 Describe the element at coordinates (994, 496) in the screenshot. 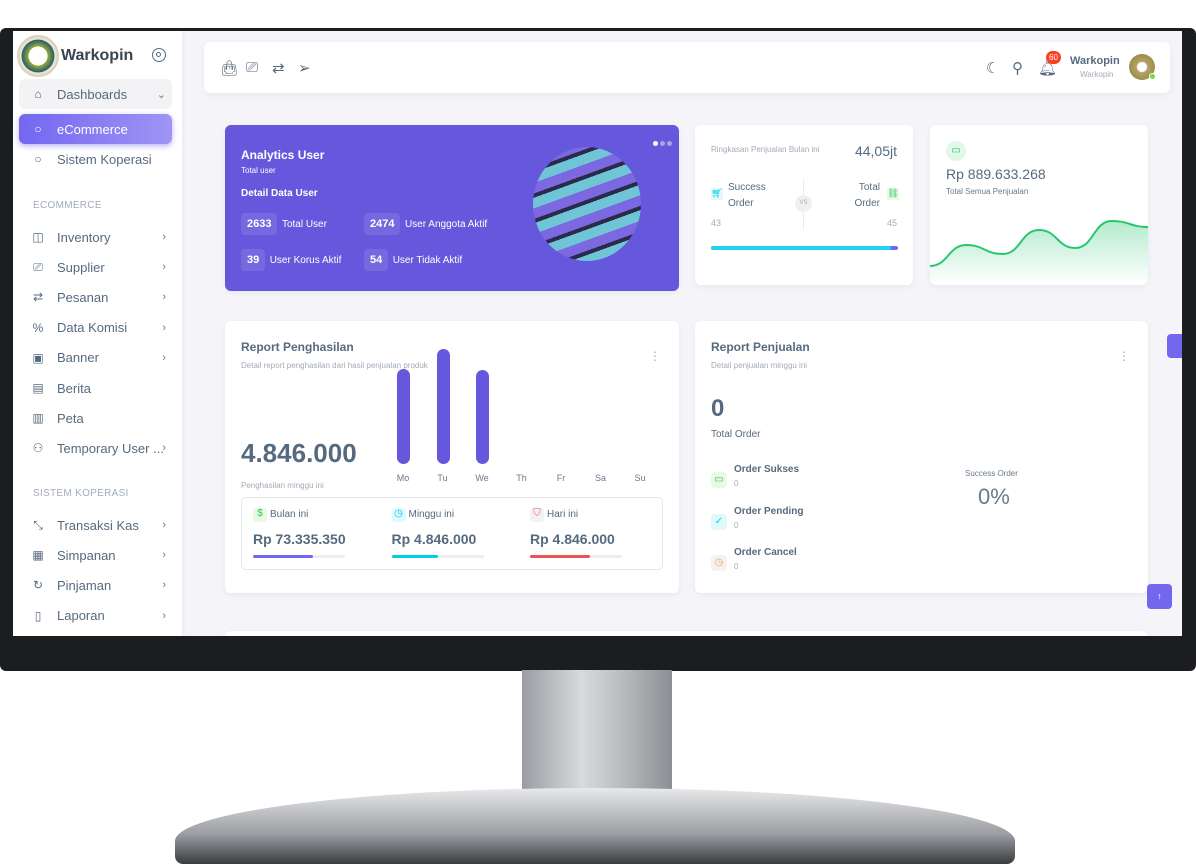

I see `success-order-percent: 0%` at that location.